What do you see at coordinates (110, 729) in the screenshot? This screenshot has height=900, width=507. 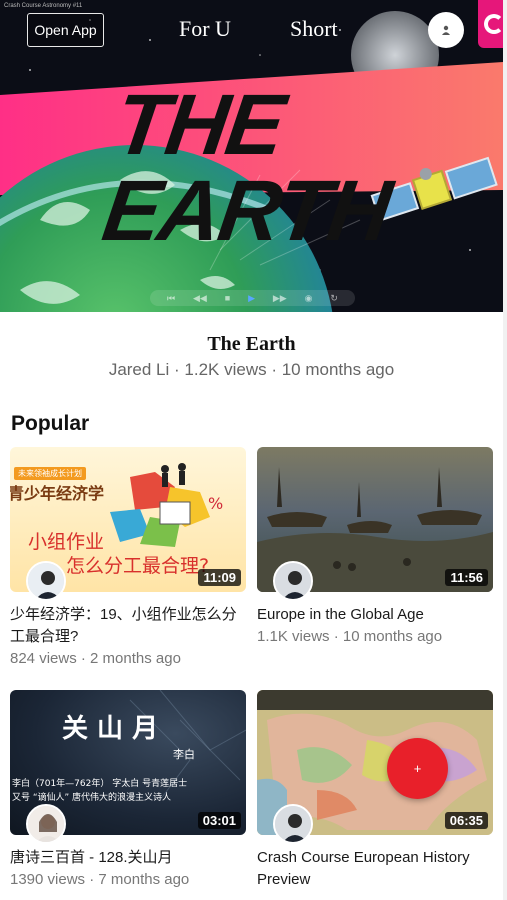 I see `thumbnail-heading: 关 山 月` at bounding box center [110, 729].